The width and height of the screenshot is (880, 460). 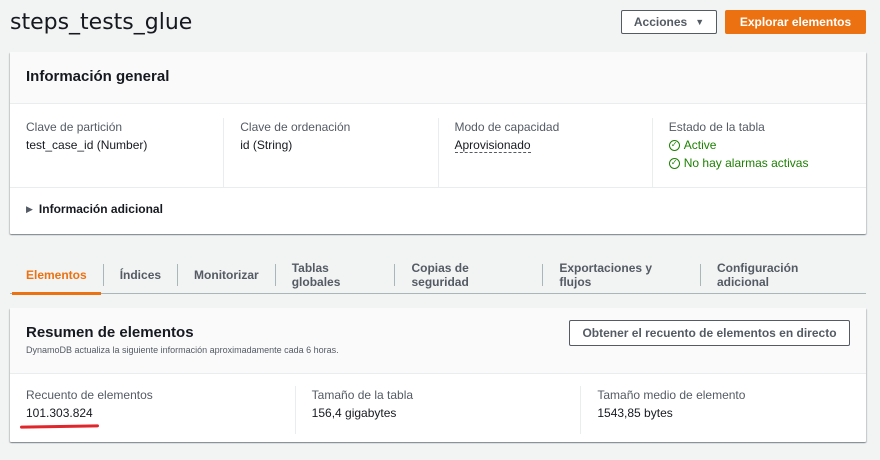 What do you see at coordinates (89, 395) in the screenshot?
I see `item-count-label: Recuento de elementos` at bounding box center [89, 395].